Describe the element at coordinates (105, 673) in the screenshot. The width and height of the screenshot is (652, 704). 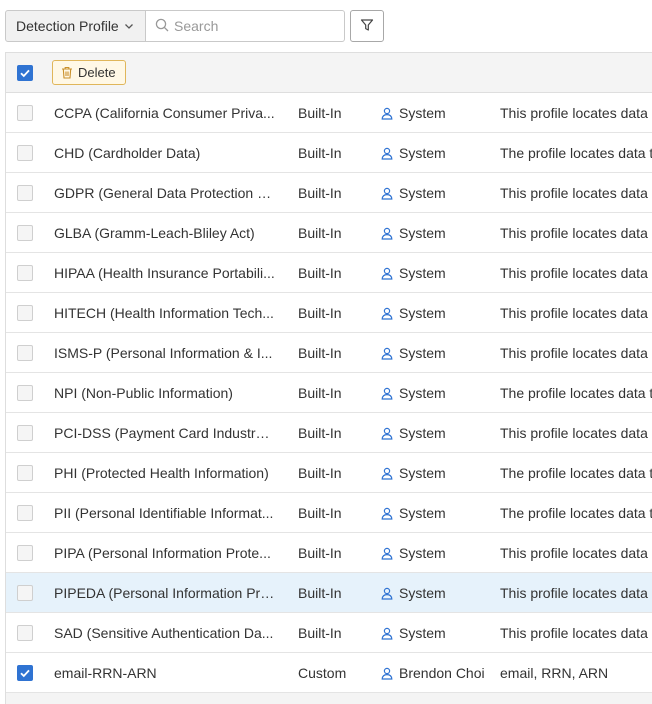
I see `profile-name: email-RRN-ARN` at that location.